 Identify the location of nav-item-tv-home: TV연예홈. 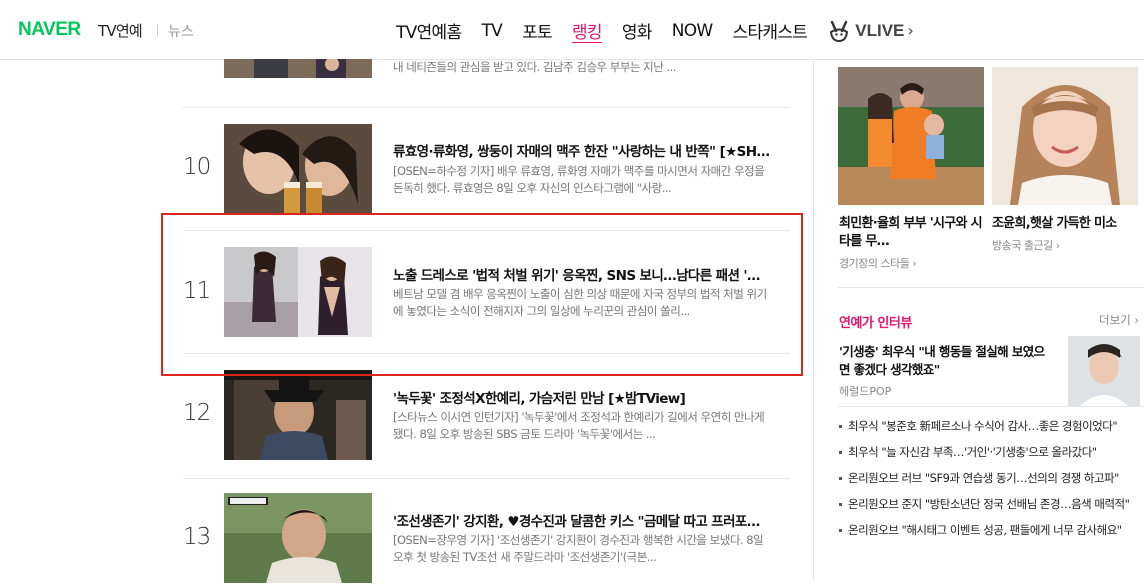
(429, 30).